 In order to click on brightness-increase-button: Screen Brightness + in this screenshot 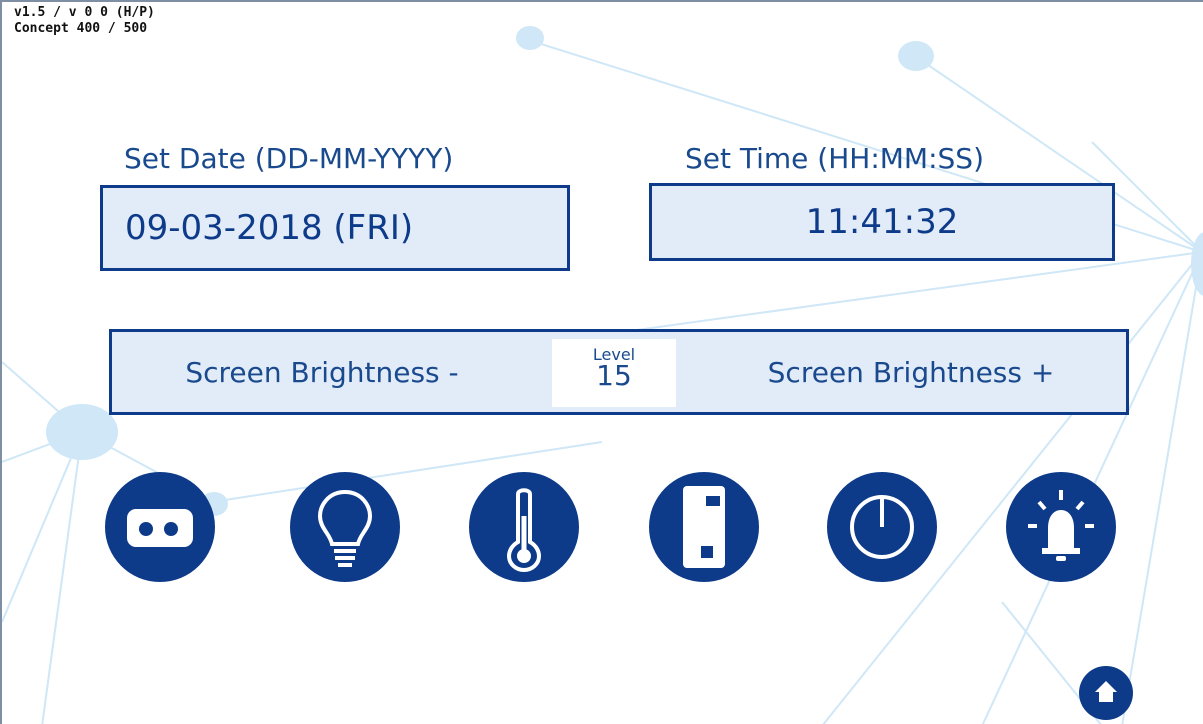, I will do `click(911, 372)`.